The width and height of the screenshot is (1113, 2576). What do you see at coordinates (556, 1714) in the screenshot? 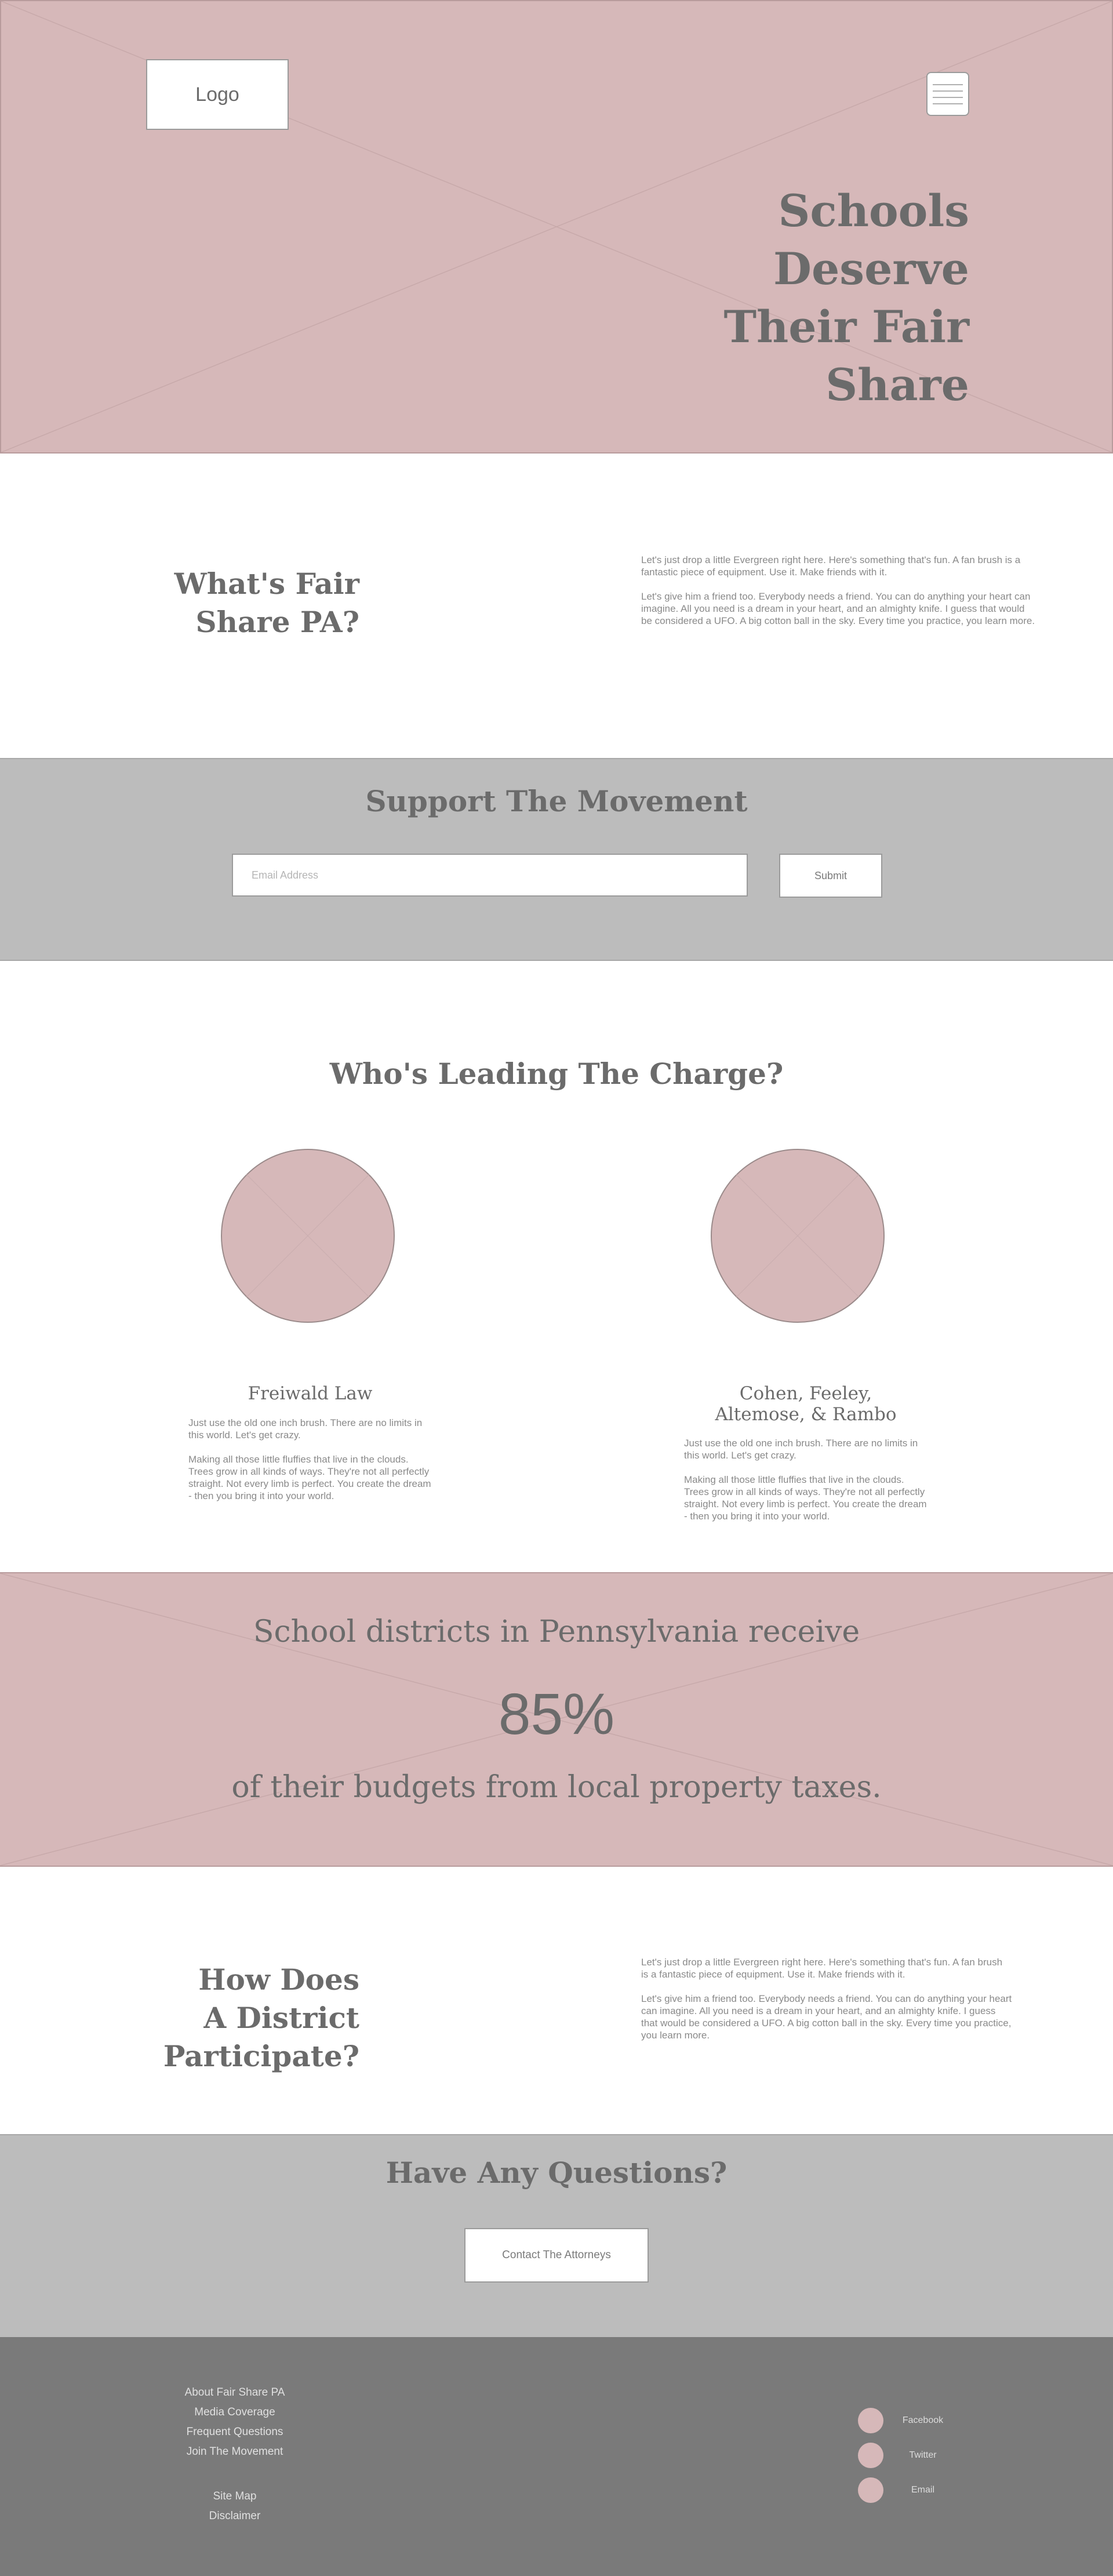
I see `stat-value: 85%` at bounding box center [556, 1714].